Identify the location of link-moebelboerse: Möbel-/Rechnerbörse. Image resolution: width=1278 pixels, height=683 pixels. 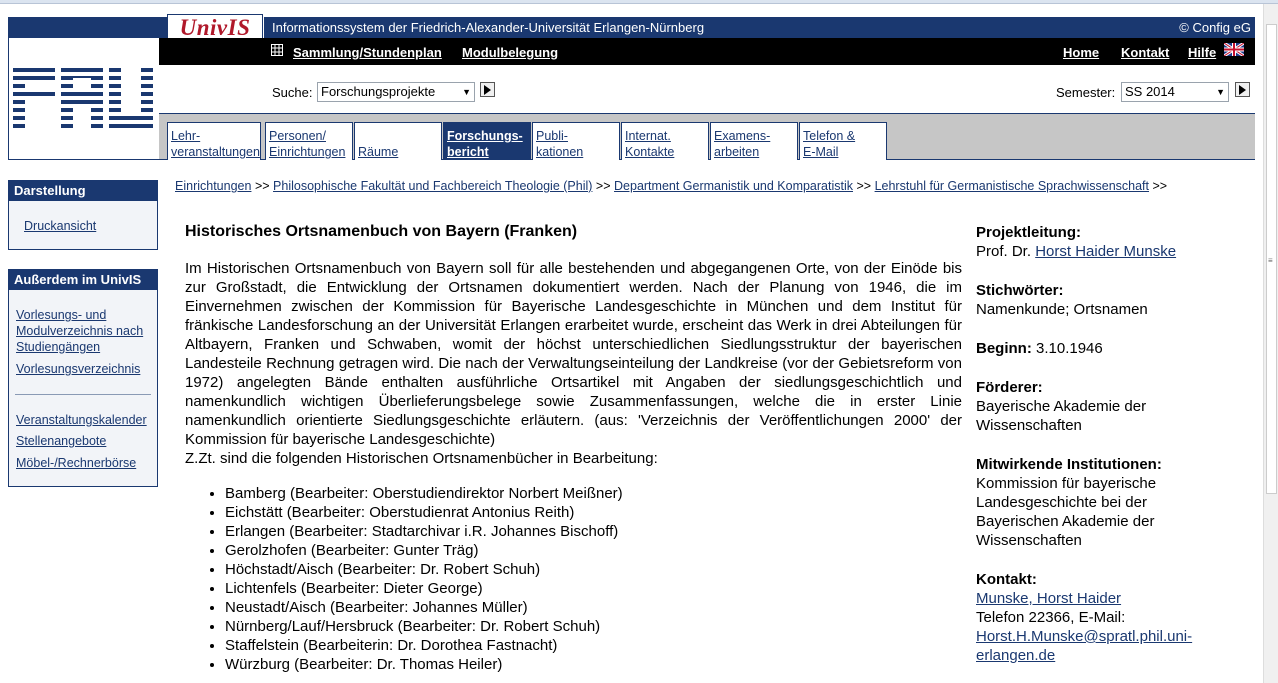
(76, 463).